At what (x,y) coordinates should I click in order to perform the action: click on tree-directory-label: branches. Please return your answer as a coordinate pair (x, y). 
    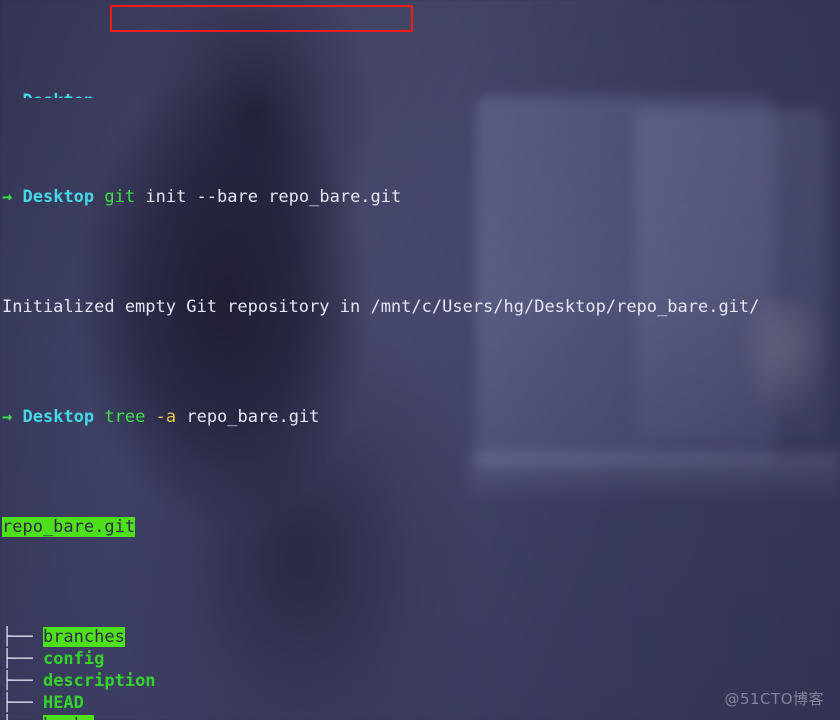
    Looking at the image, I should click on (83, 637).